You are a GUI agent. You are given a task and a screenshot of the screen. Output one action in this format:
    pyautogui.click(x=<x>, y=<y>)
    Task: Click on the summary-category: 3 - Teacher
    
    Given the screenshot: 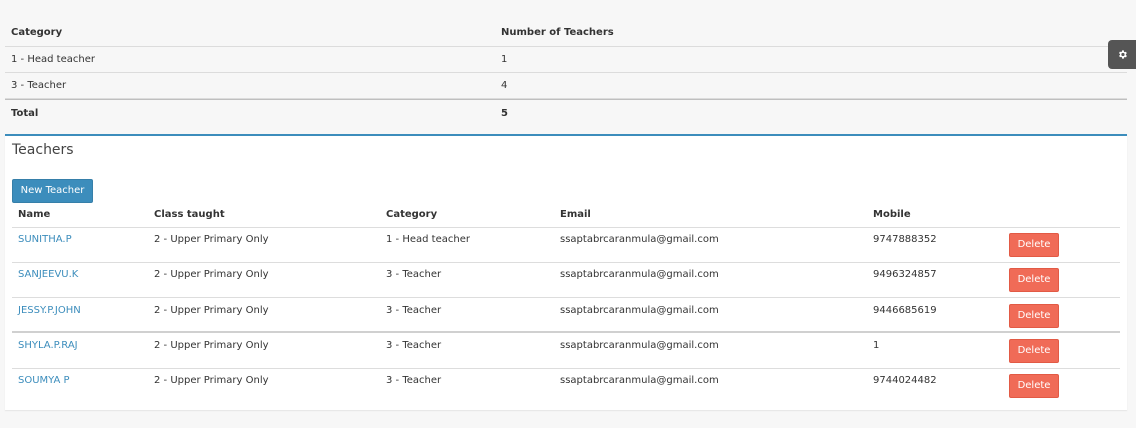 What is the action you would take?
    pyautogui.click(x=39, y=85)
    